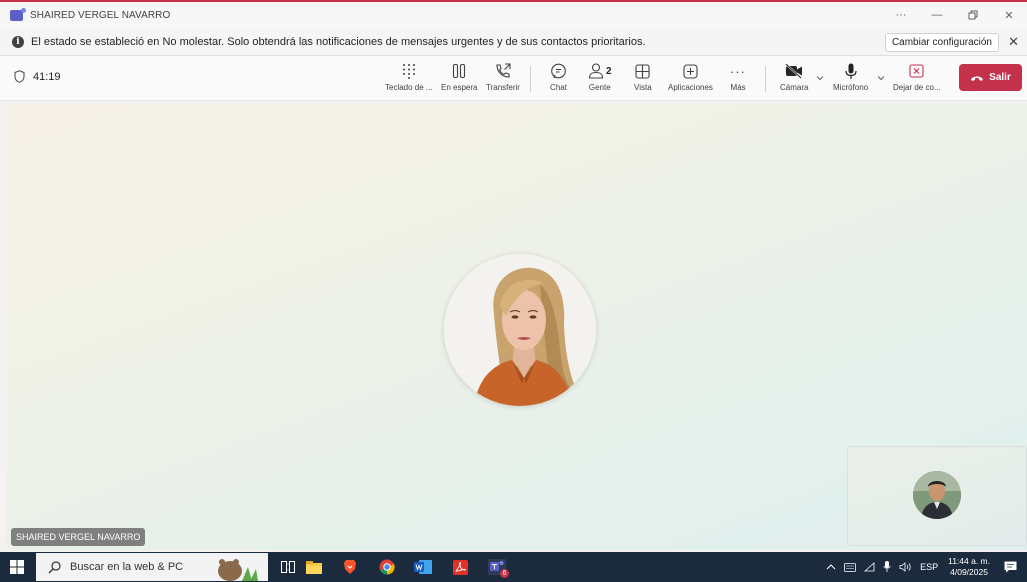 This screenshot has height=582, width=1027. Describe the element at coordinates (1010, 567) in the screenshot. I see `notifications-icon` at that location.